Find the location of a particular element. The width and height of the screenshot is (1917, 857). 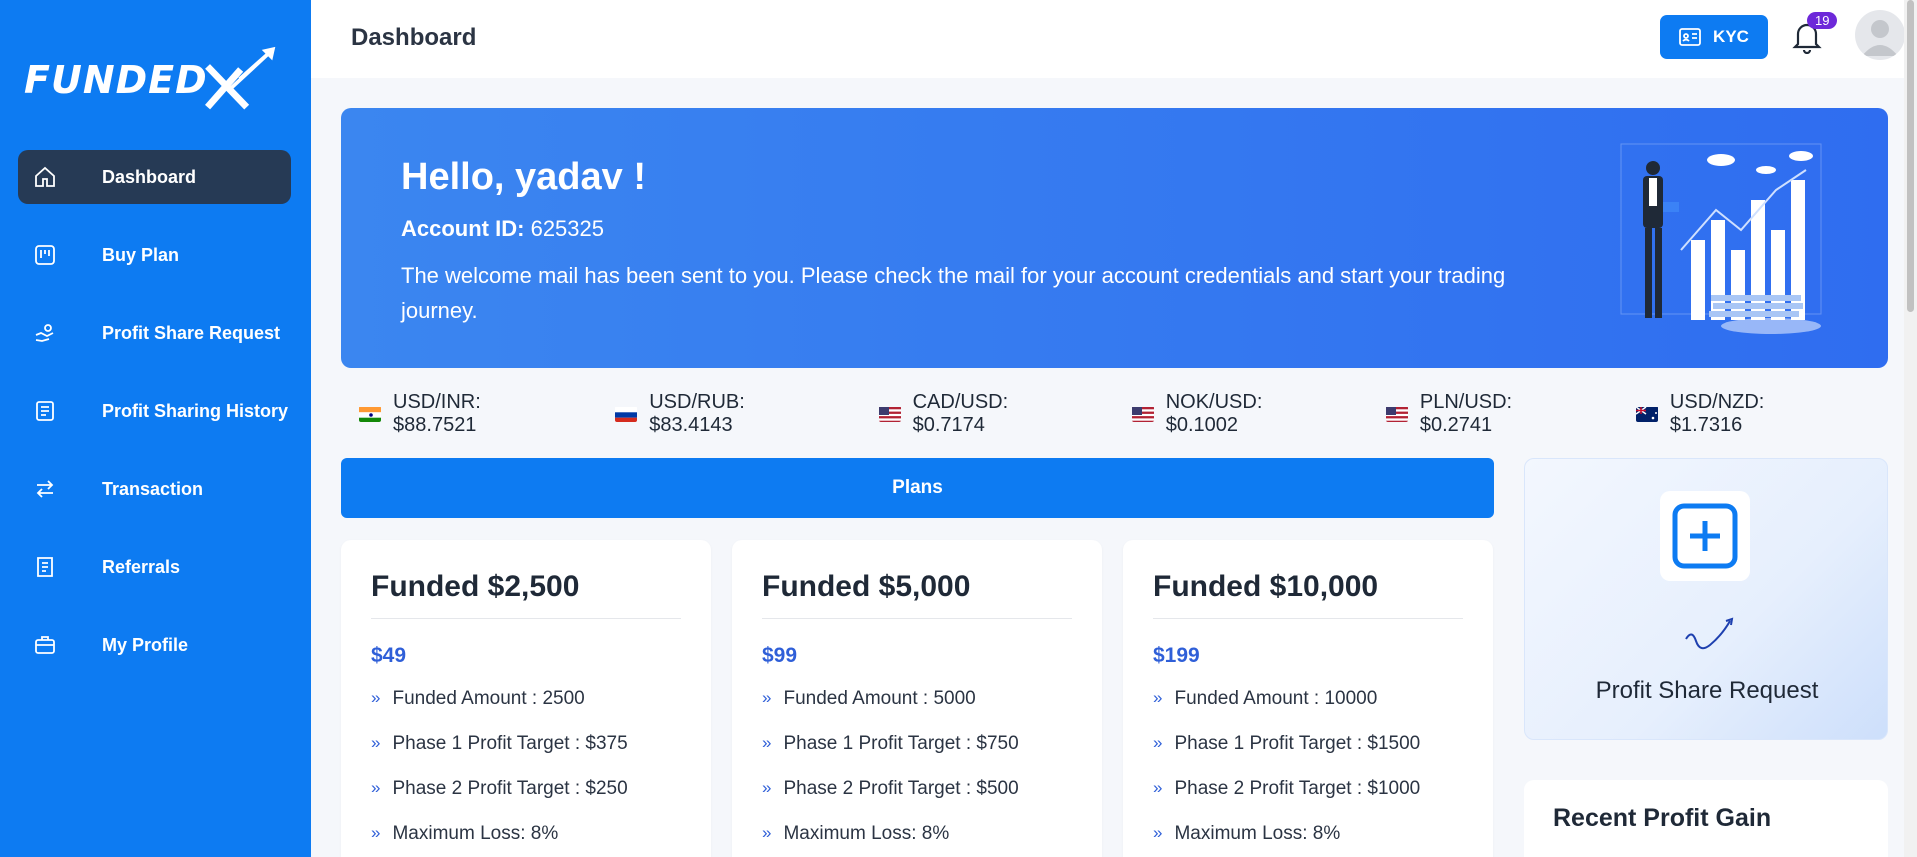

page-title: Dashboard is located at coordinates (414, 37).